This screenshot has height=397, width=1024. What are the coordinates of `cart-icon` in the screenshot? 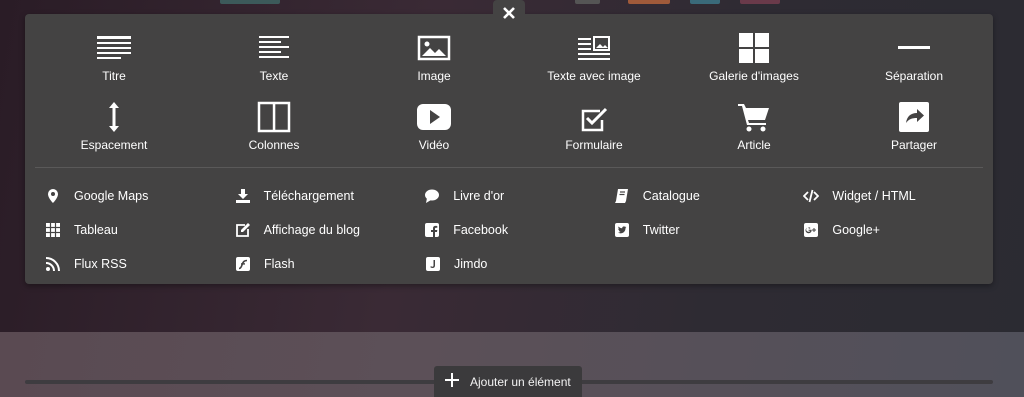 It's located at (754, 117).